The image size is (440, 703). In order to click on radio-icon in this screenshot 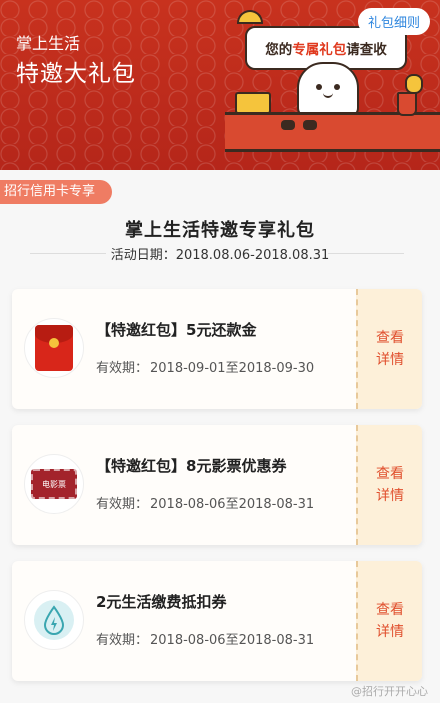, I will do `click(253, 103)`.